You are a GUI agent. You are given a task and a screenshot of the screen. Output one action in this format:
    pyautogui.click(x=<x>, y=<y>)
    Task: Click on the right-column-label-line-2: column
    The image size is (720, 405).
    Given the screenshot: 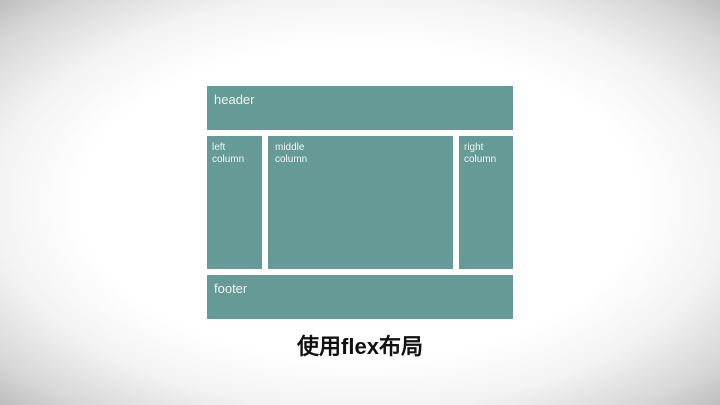 What is the action you would take?
    pyautogui.click(x=480, y=159)
    